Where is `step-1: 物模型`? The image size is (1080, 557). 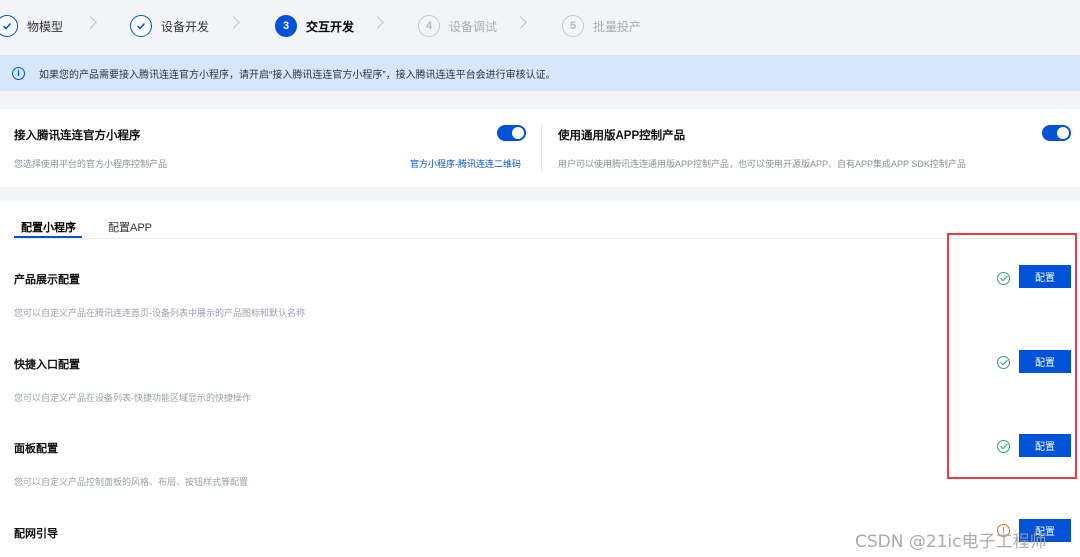
step-1: 物模型 is located at coordinates (31, 26).